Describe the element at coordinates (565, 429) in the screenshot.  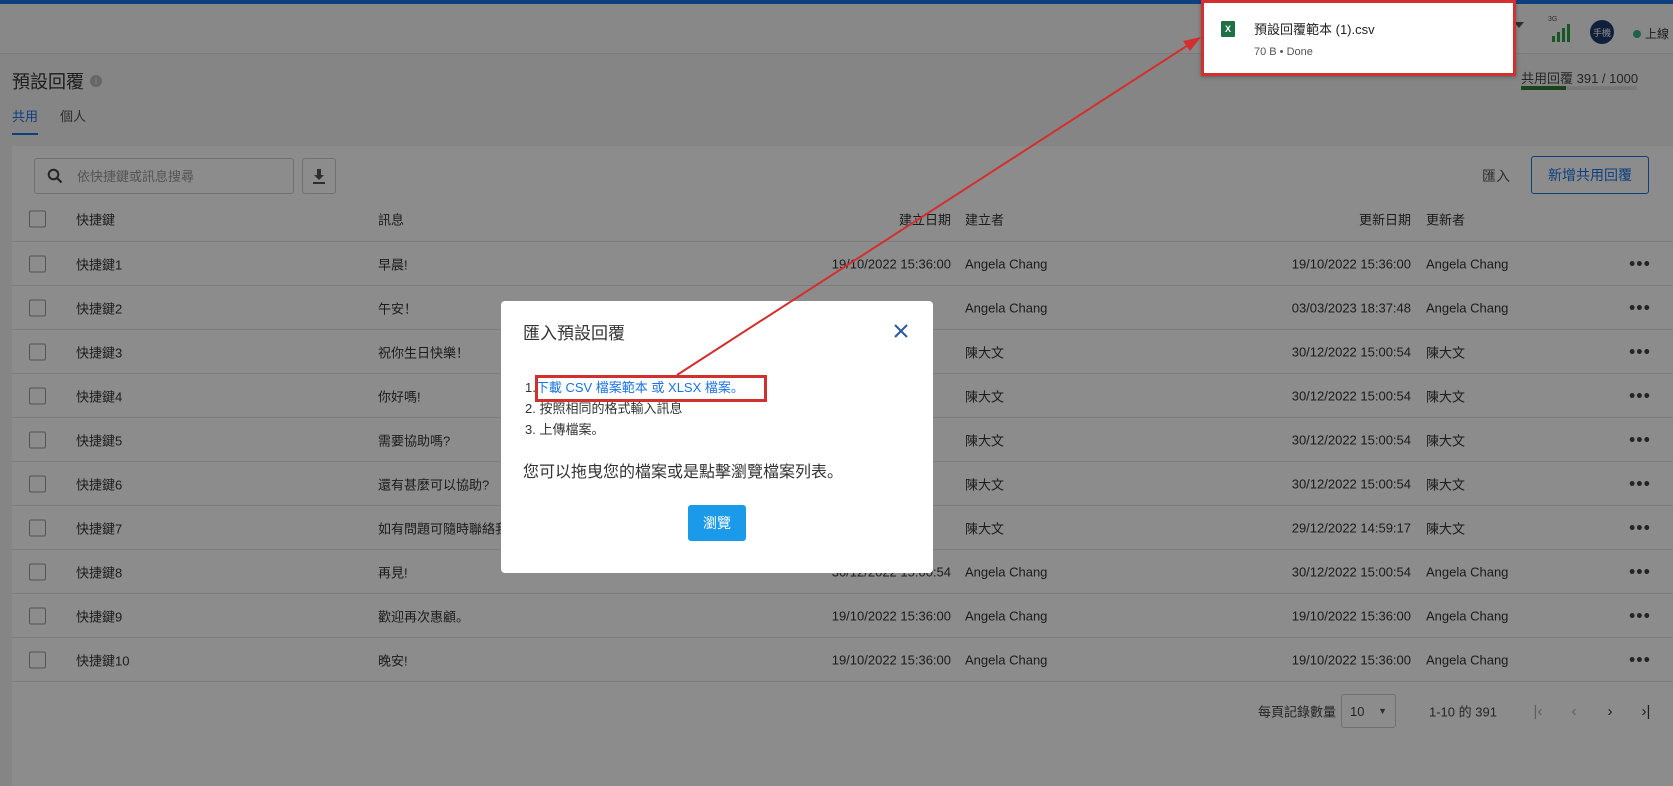
I see `step-3: 3. 上傳檔案。` at that location.